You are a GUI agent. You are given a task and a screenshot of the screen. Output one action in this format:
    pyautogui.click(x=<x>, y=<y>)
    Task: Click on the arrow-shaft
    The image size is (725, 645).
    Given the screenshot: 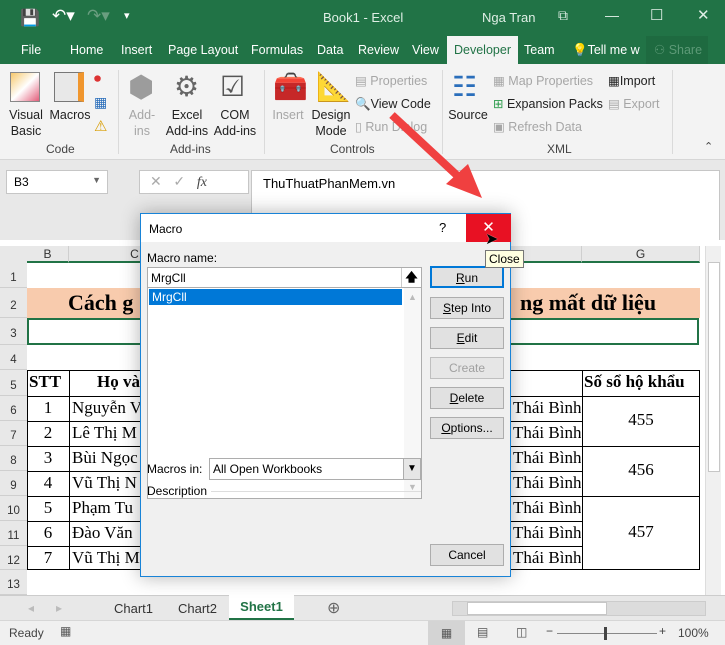 What is the action you would take?
    pyautogui.click(x=427, y=147)
    